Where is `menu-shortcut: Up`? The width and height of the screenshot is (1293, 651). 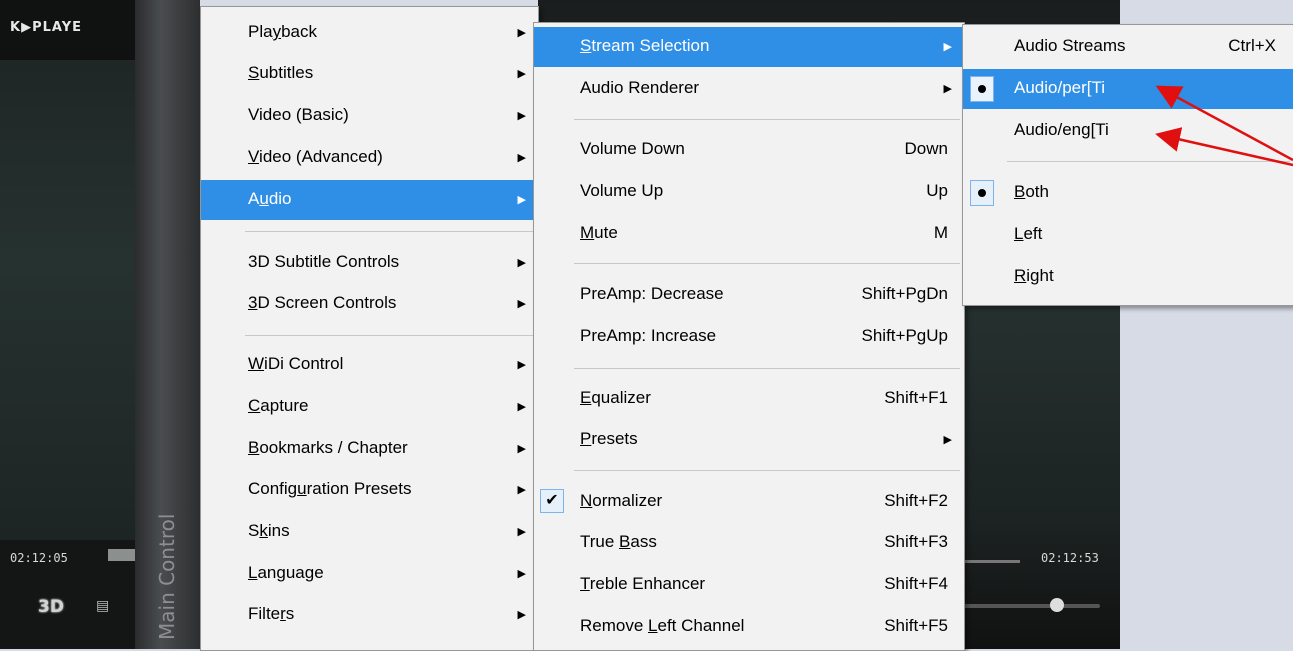 menu-shortcut: Up is located at coordinates (937, 190).